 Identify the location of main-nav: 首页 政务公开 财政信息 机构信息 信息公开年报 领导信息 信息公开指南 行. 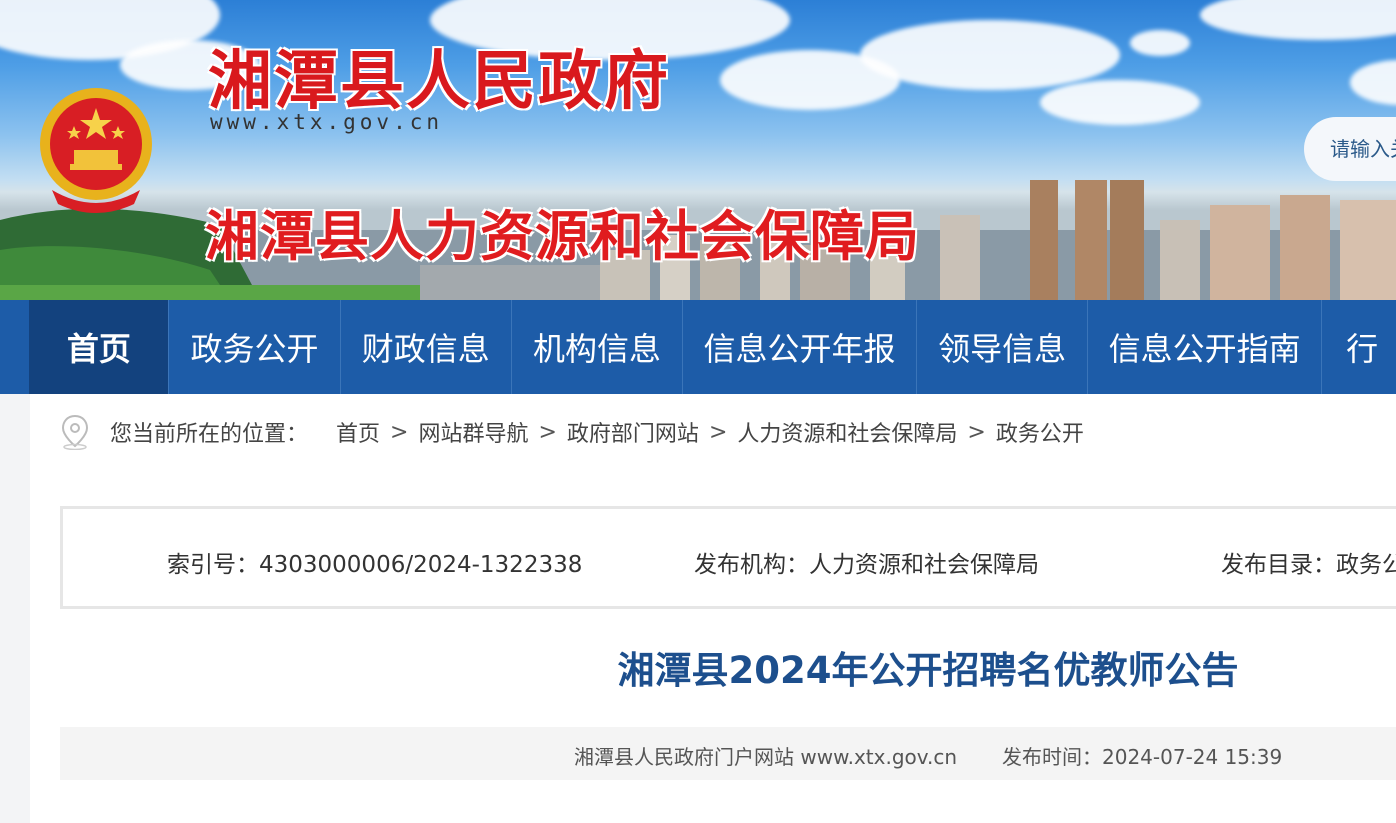
(698, 347).